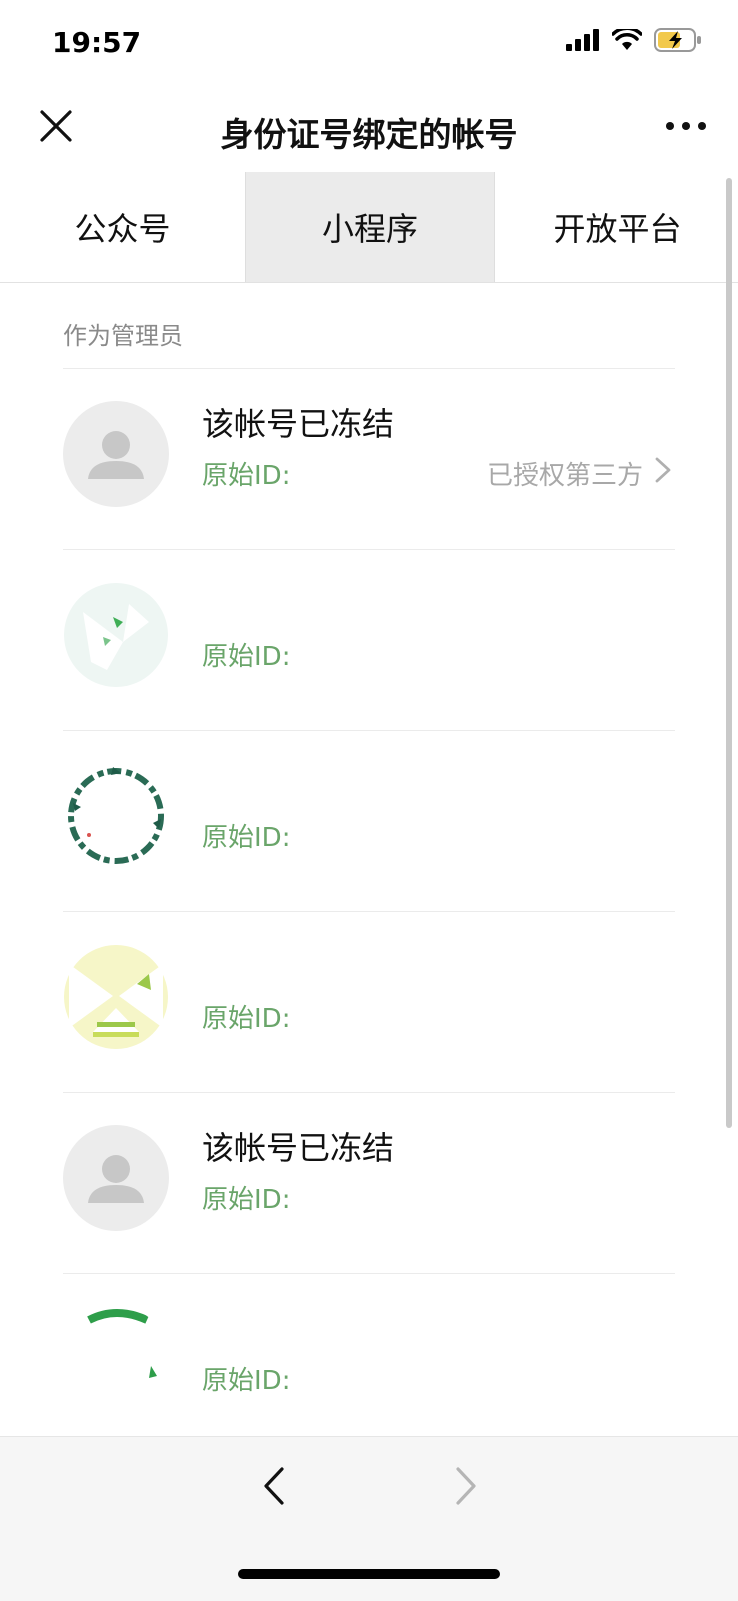 The image size is (738, 1601). What do you see at coordinates (122, 227) in the screenshot?
I see `tab-official-account: 公众号` at bounding box center [122, 227].